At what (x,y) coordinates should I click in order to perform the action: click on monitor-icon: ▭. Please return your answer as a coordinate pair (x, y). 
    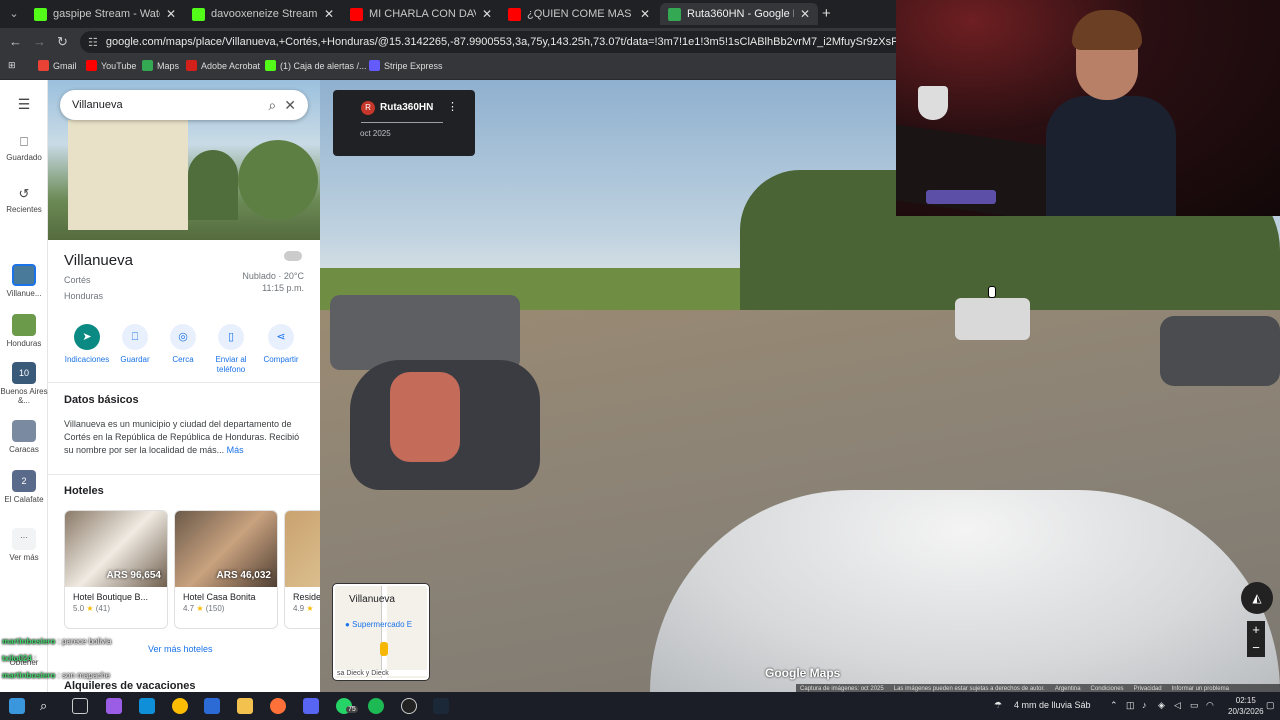
    Looking at the image, I should click on (1194, 705).